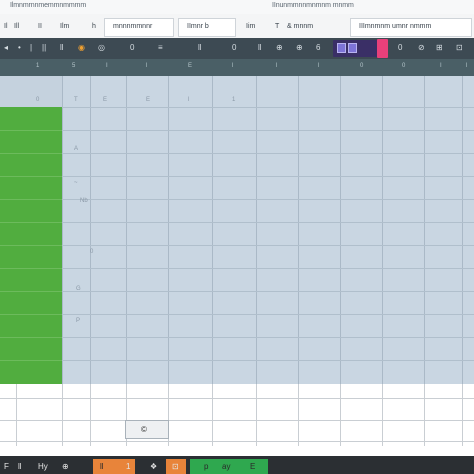  Describe the element at coordinates (300, 26) in the screenshot. I see `menu-item: & mnnm` at that location.